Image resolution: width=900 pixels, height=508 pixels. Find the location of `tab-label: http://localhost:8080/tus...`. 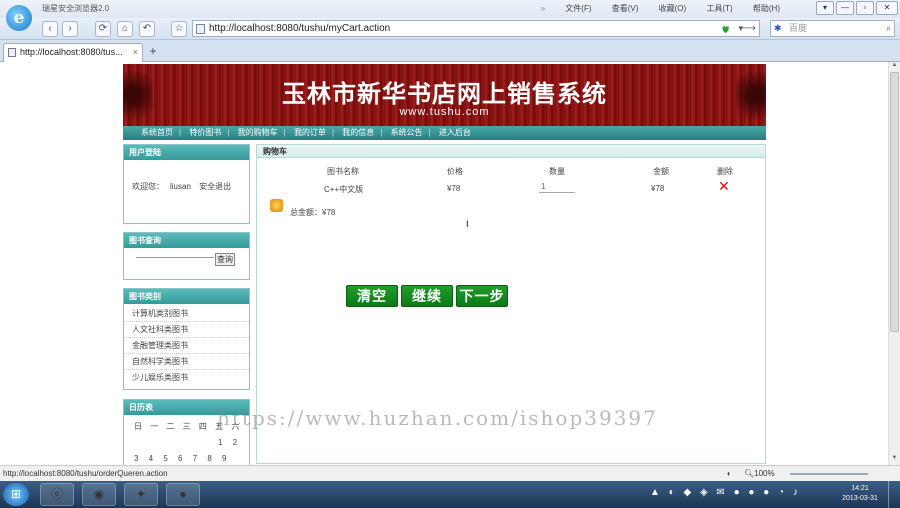

tab-label: http://localhost:8080/tus... is located at coordinates (71, 52).